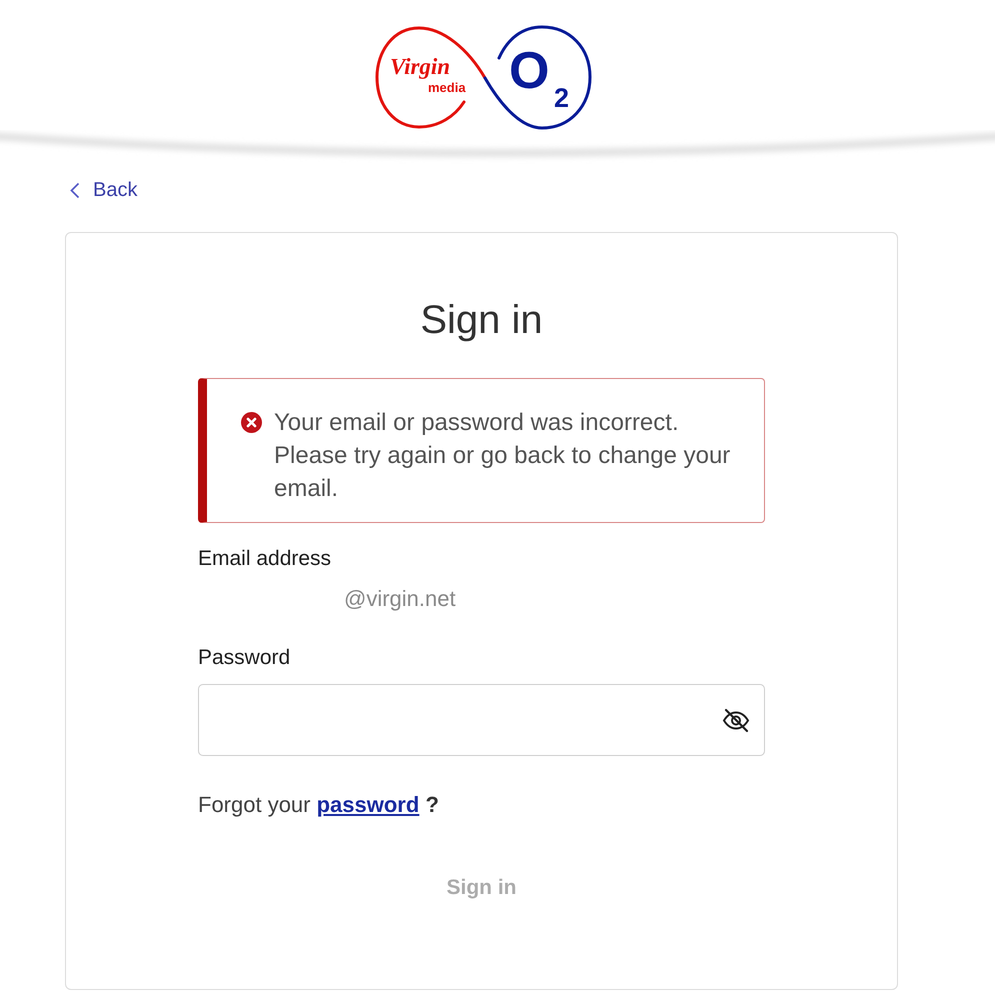  I want to click on page-title: Sign in, so click(481, 320).